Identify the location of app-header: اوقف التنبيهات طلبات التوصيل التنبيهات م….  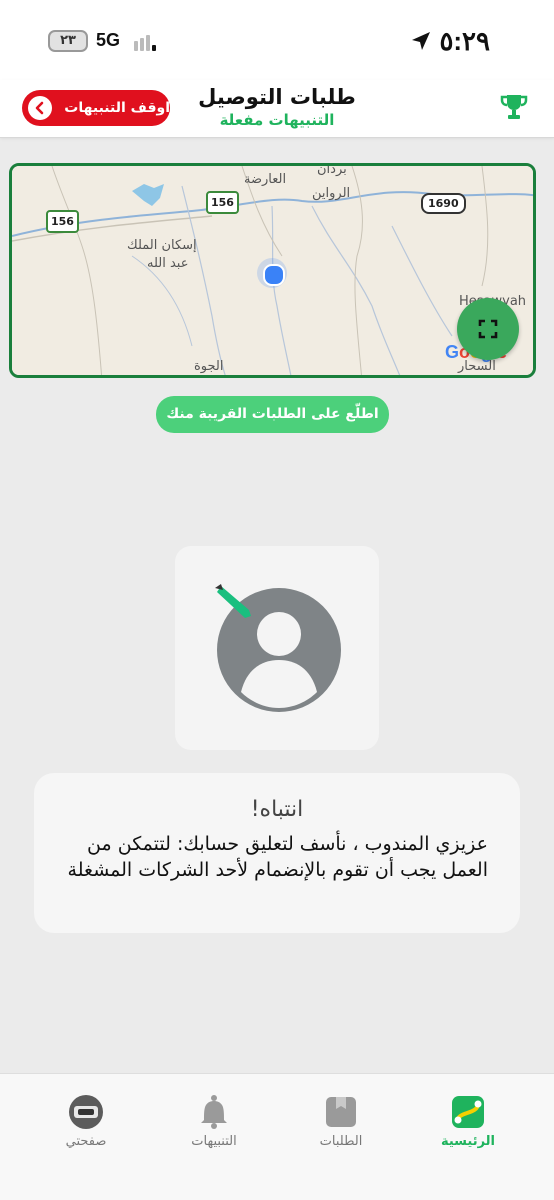
(277, 109).